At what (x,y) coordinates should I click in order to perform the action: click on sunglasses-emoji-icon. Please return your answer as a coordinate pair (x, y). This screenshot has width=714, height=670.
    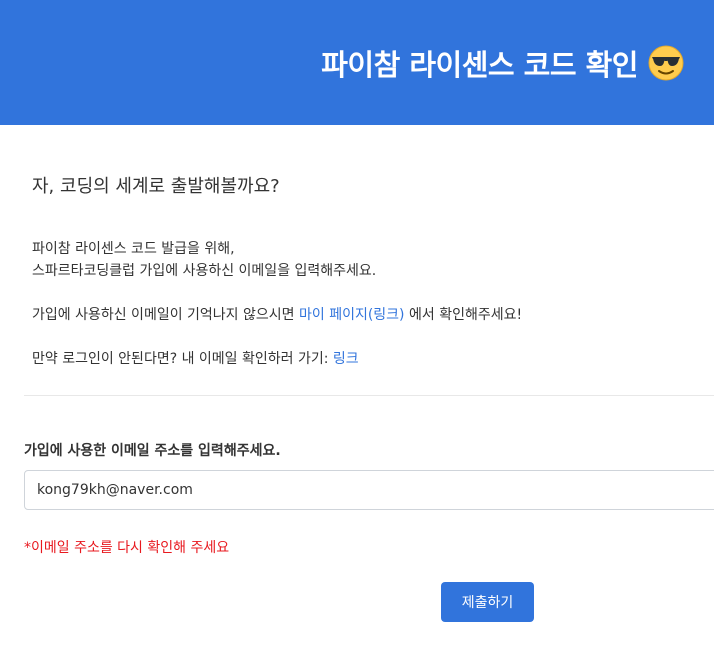
    Looking at the image, I should click on (666, 63).